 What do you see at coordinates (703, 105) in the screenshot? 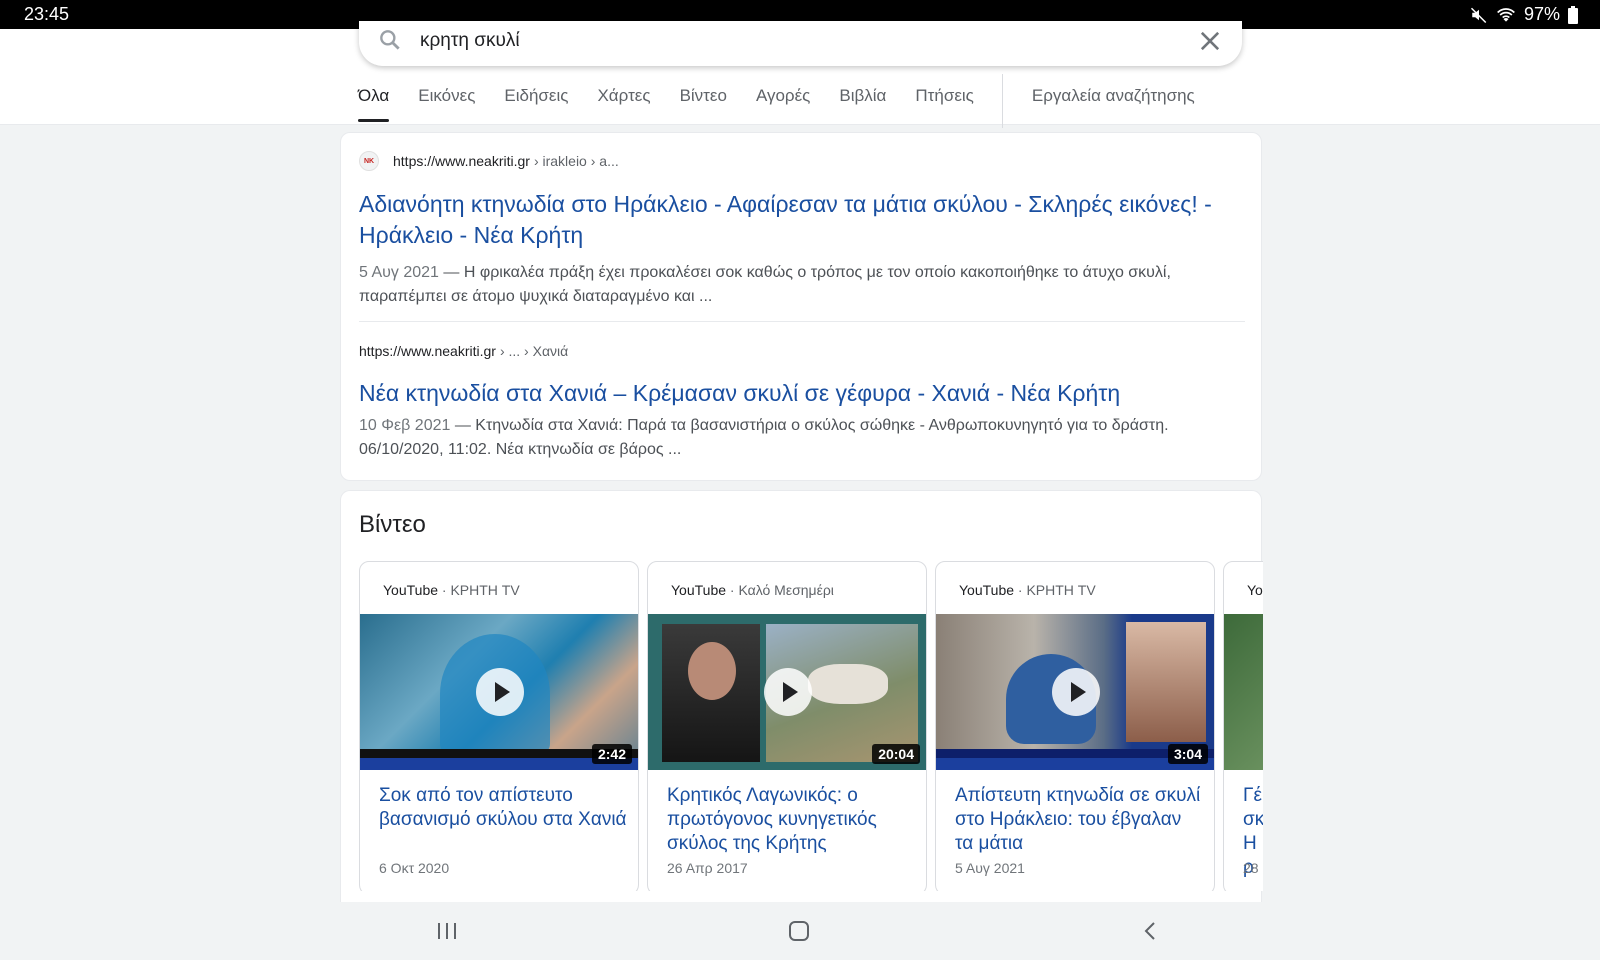
I see `tab-videos: Βίντεο` at bounding box center [703, 105].